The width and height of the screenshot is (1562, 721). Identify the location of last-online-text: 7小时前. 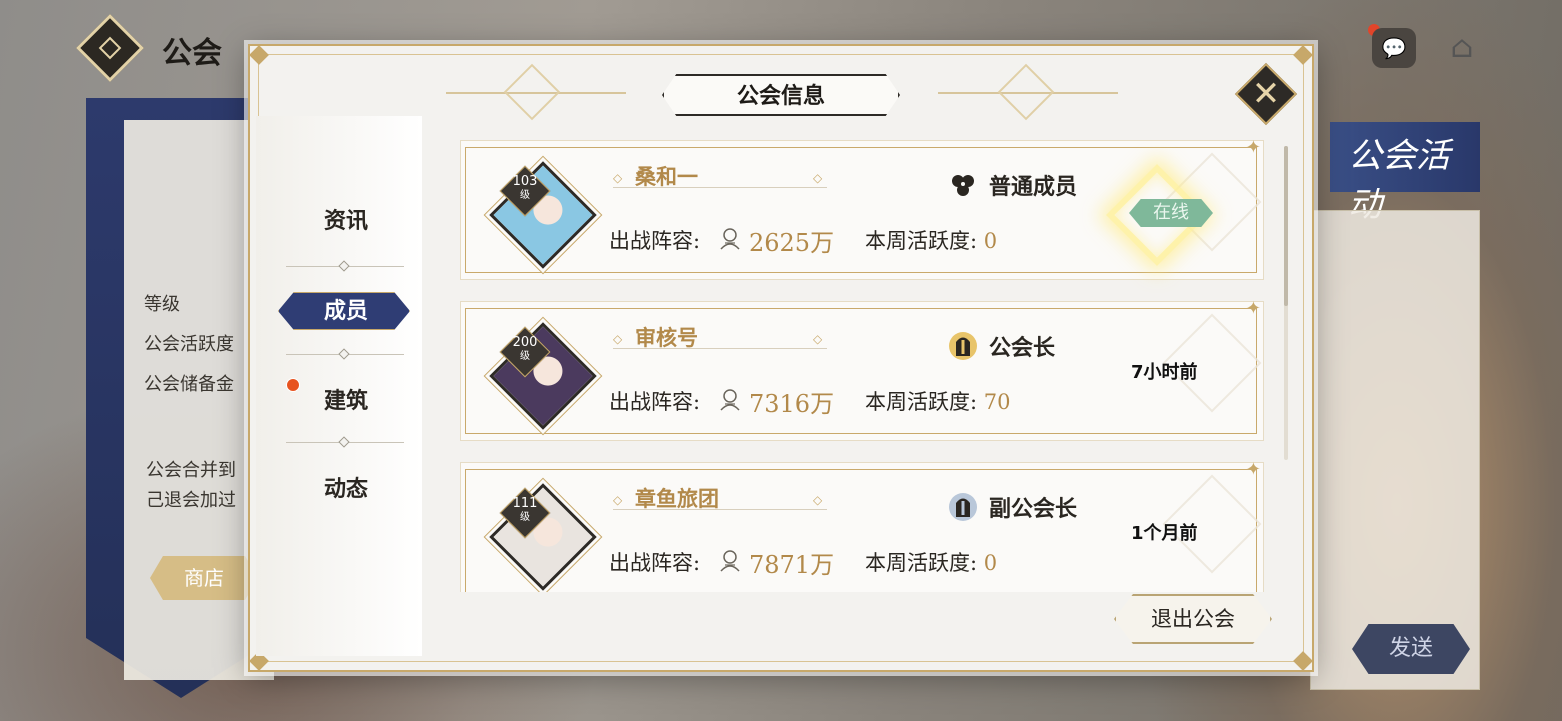
(1164, 372).